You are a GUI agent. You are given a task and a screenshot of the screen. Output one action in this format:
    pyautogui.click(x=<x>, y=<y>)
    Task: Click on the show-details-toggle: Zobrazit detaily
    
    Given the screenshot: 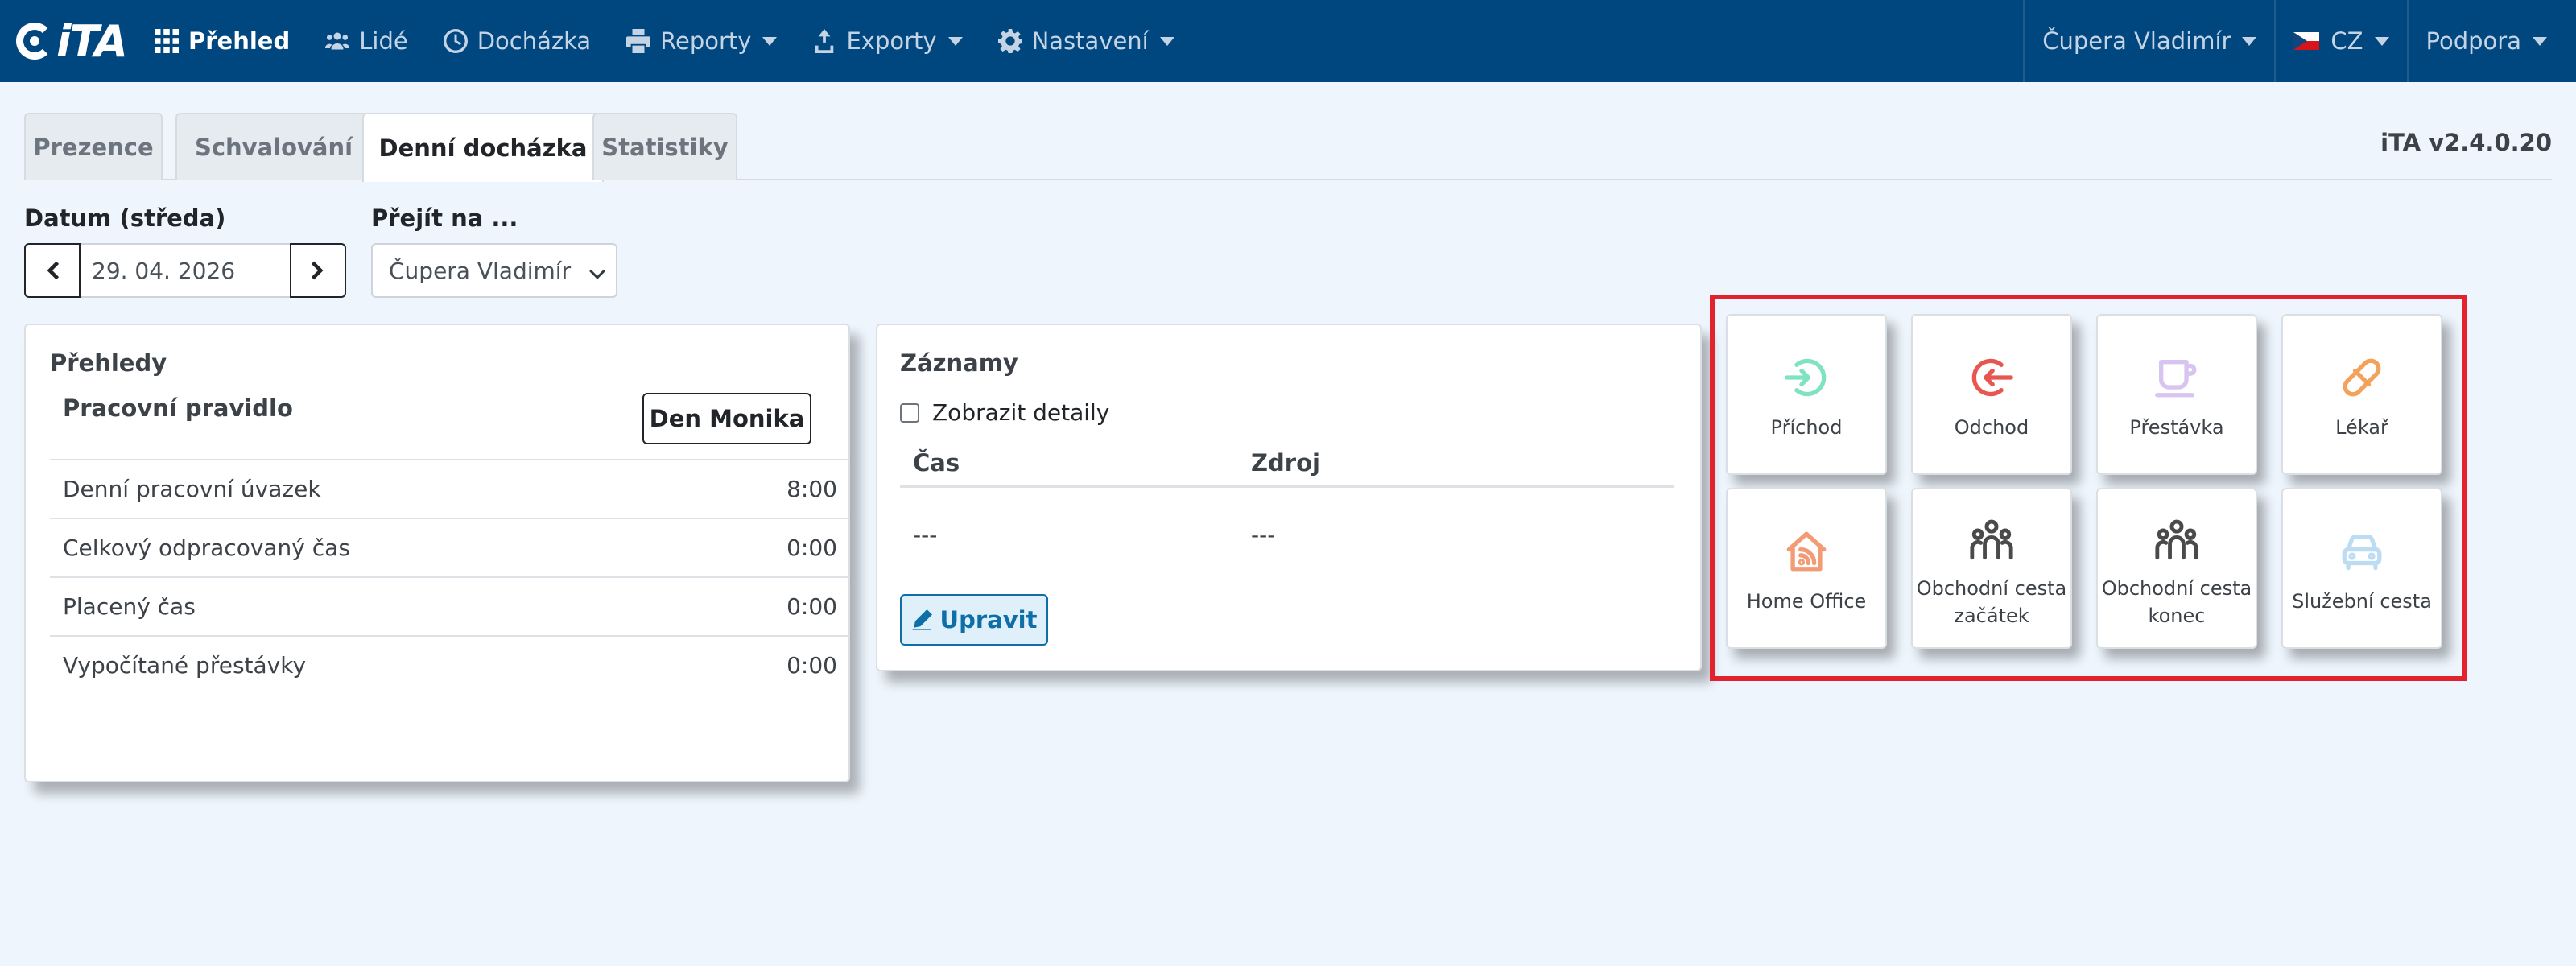 What is the action you would take?
    pyautogui.click(x=1005, y=412)
    